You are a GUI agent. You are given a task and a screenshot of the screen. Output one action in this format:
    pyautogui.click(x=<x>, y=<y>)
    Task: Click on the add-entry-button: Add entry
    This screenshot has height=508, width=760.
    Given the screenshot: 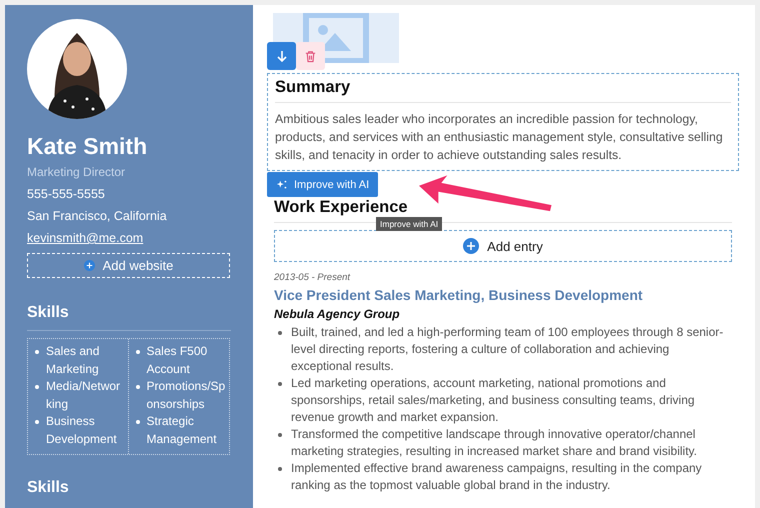 What is the action you would take?
    pyautogui.click(x=503, y=246)
    